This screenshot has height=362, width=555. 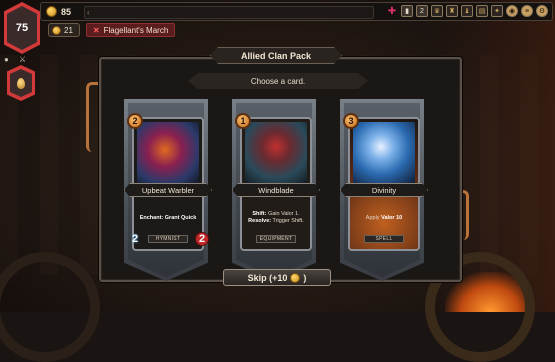 I want to click on card-type-label: HYMNIST, so click(x=168, y=239).